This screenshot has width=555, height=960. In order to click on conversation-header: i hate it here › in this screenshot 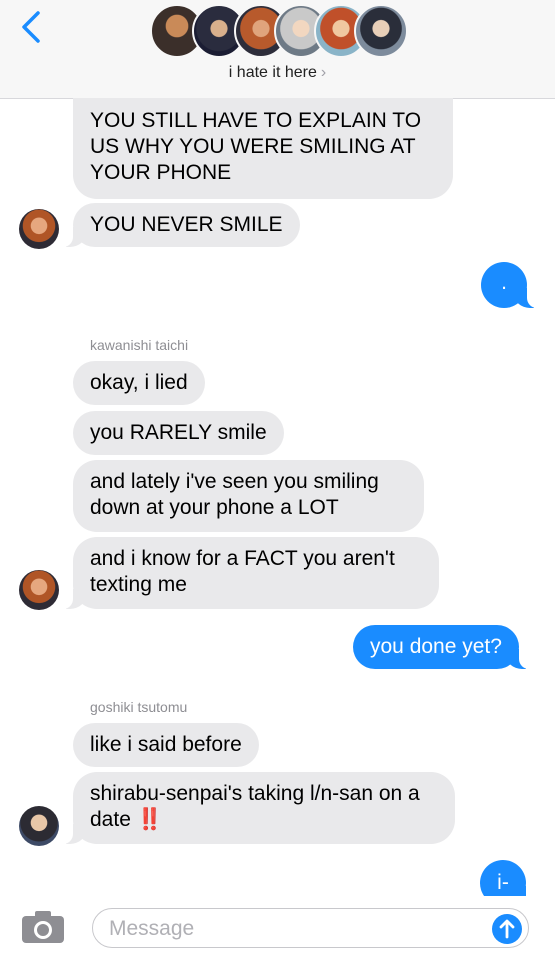, I will do `click(277, 49)`.